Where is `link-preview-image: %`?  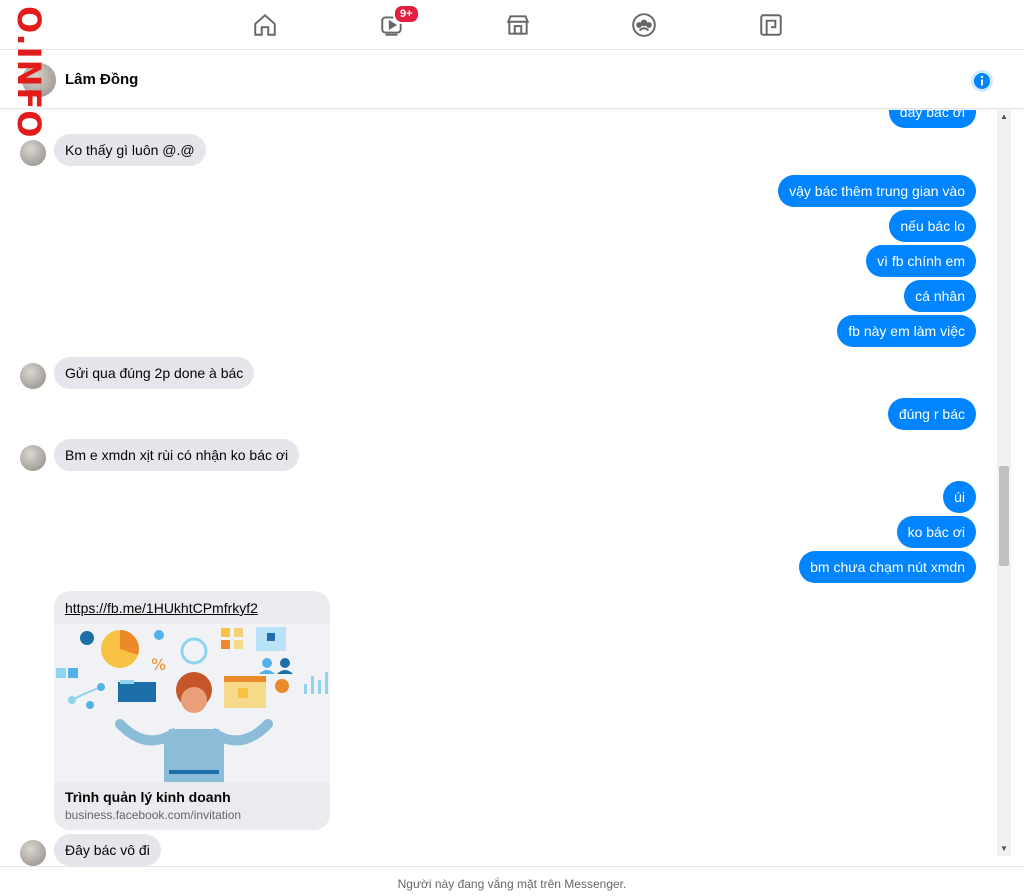
link-preview-image: % is located at coordinates (192, 703).